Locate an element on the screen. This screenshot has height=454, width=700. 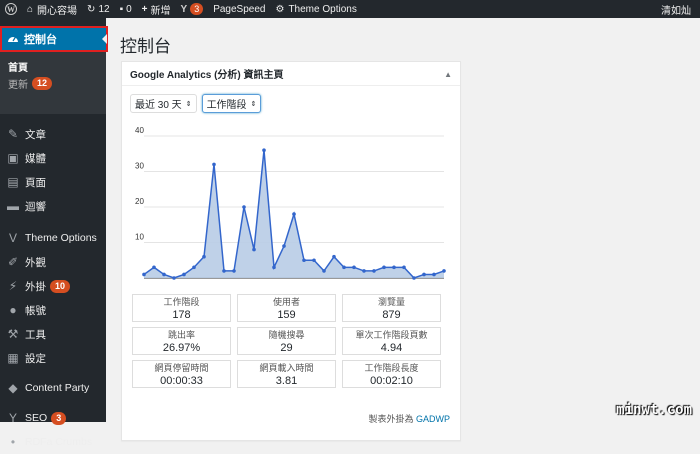
menu-item-label: 工具 is located at coordinates (35, 334).